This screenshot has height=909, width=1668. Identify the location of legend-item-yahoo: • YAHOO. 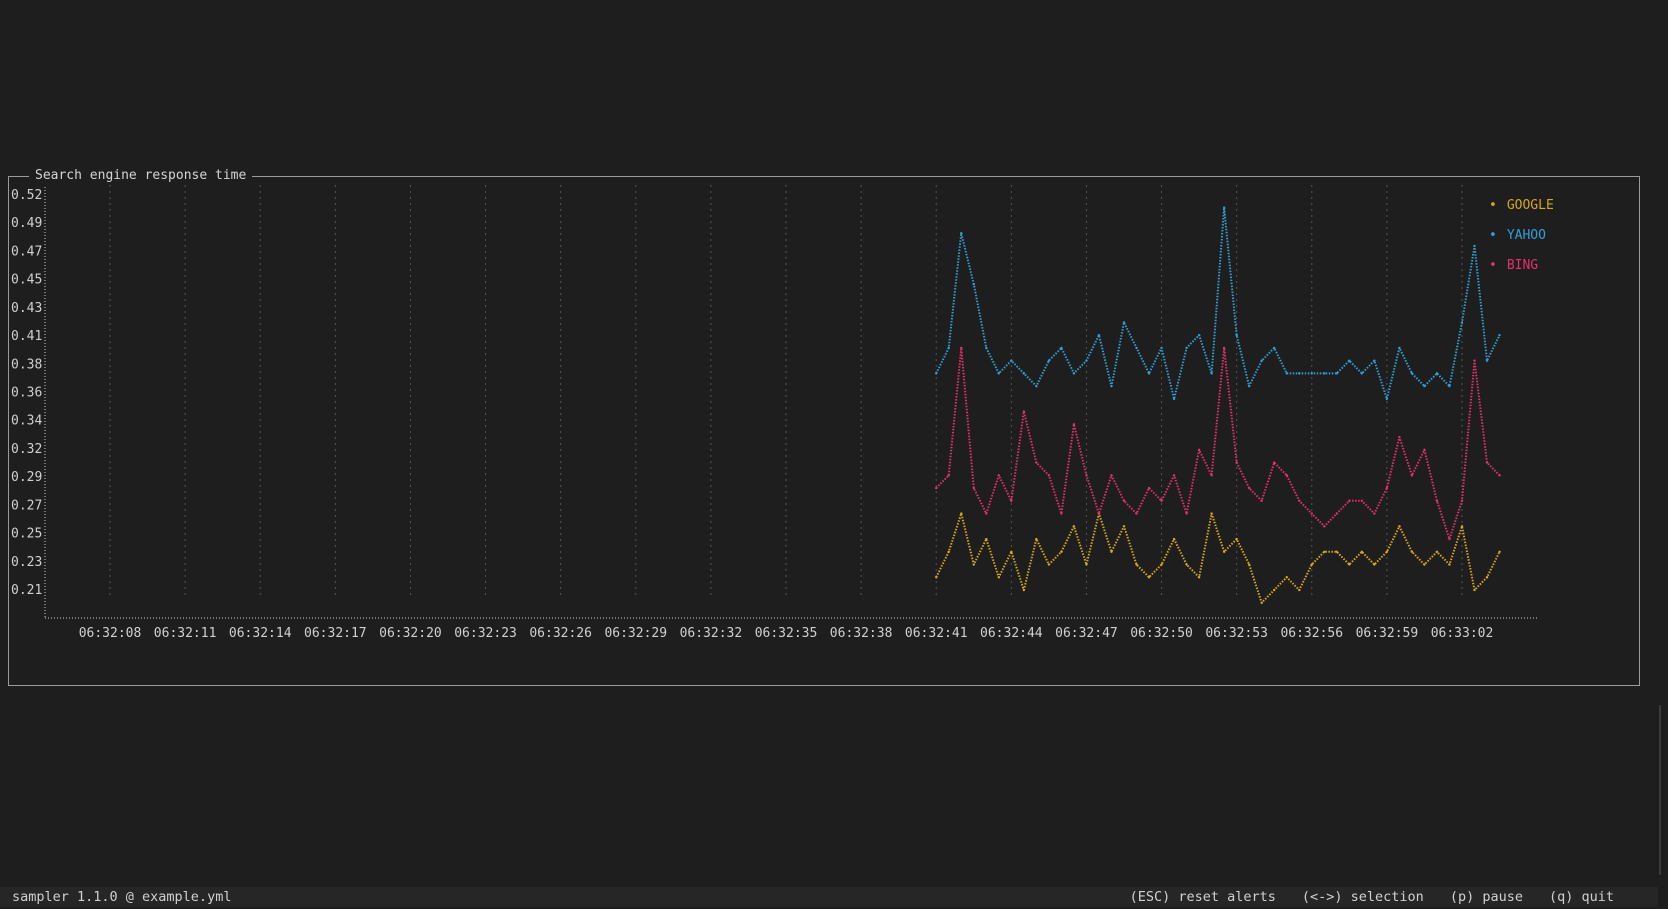
(1521, 242).